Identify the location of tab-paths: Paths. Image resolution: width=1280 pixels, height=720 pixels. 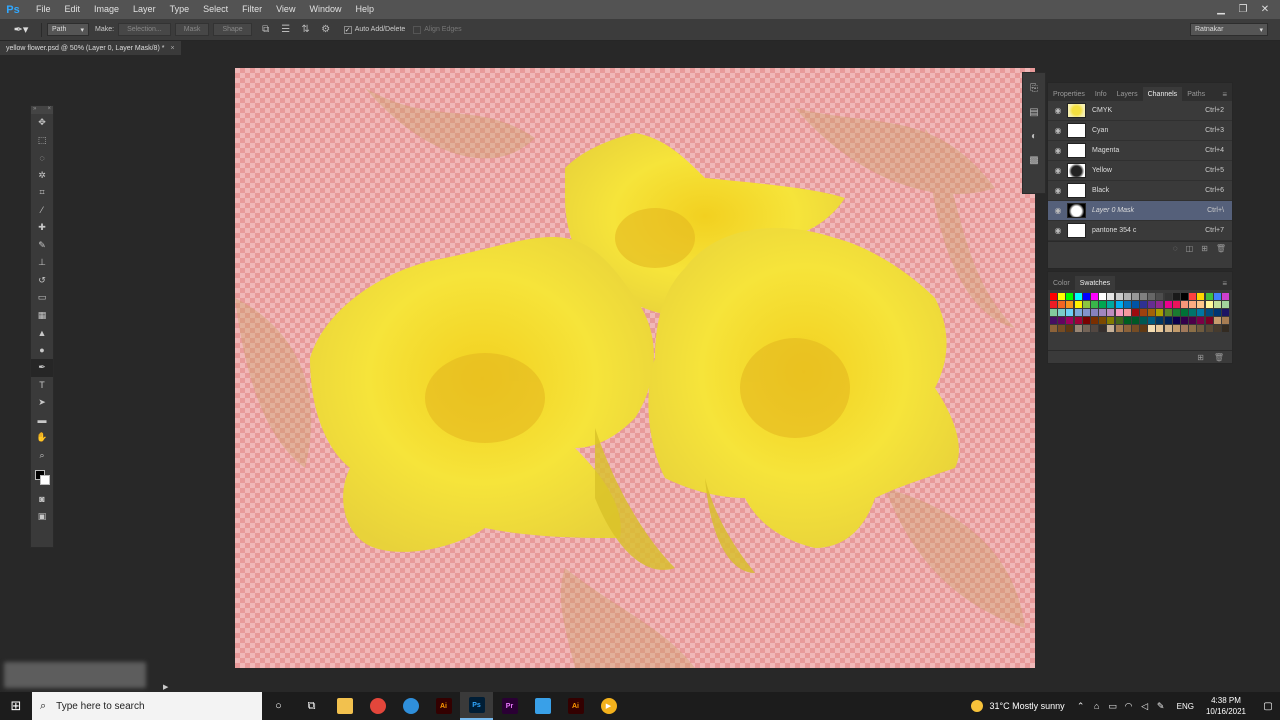
(1196, 94).